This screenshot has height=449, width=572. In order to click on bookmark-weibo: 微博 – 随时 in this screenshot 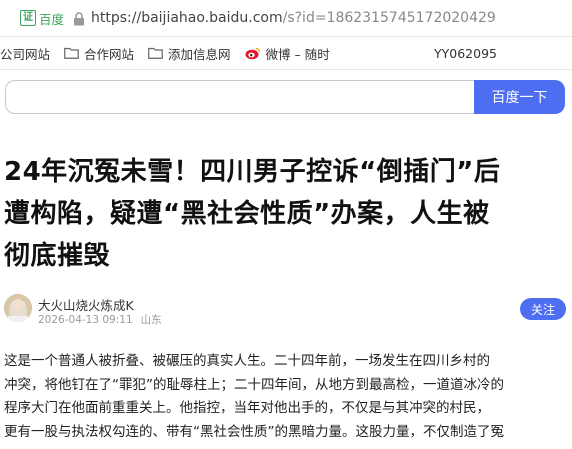, I will do `click(287, 53)`.